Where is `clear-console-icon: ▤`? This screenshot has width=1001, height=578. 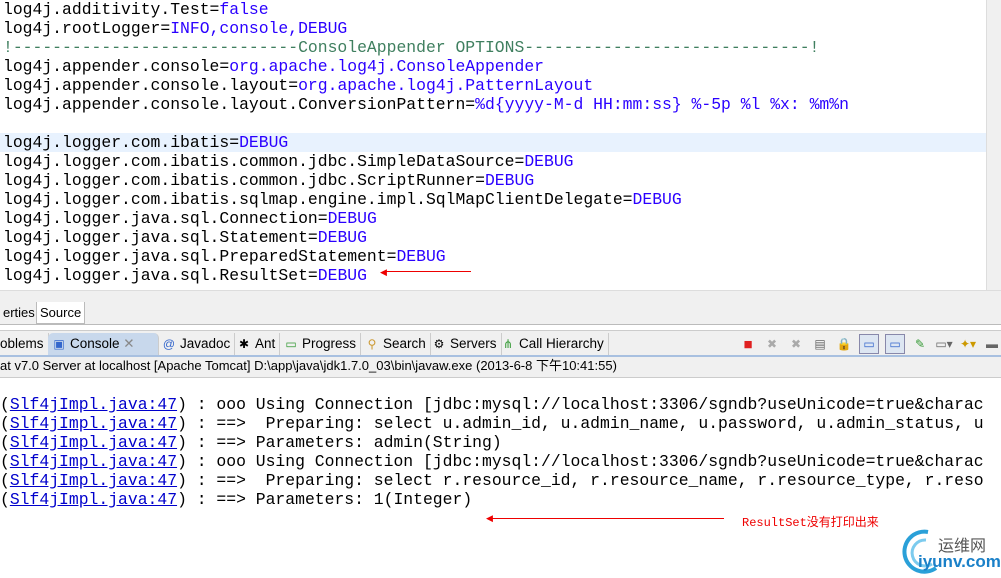 clear-console-icon: ▤ is located at coordinates (820, 344).